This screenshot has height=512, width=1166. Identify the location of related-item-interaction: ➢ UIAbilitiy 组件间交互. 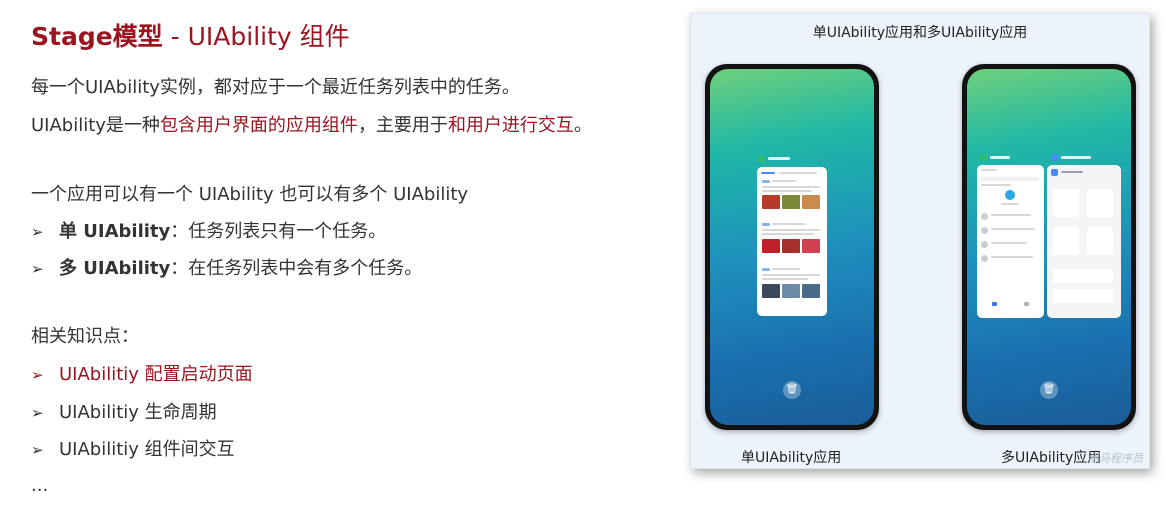
(133, 448).